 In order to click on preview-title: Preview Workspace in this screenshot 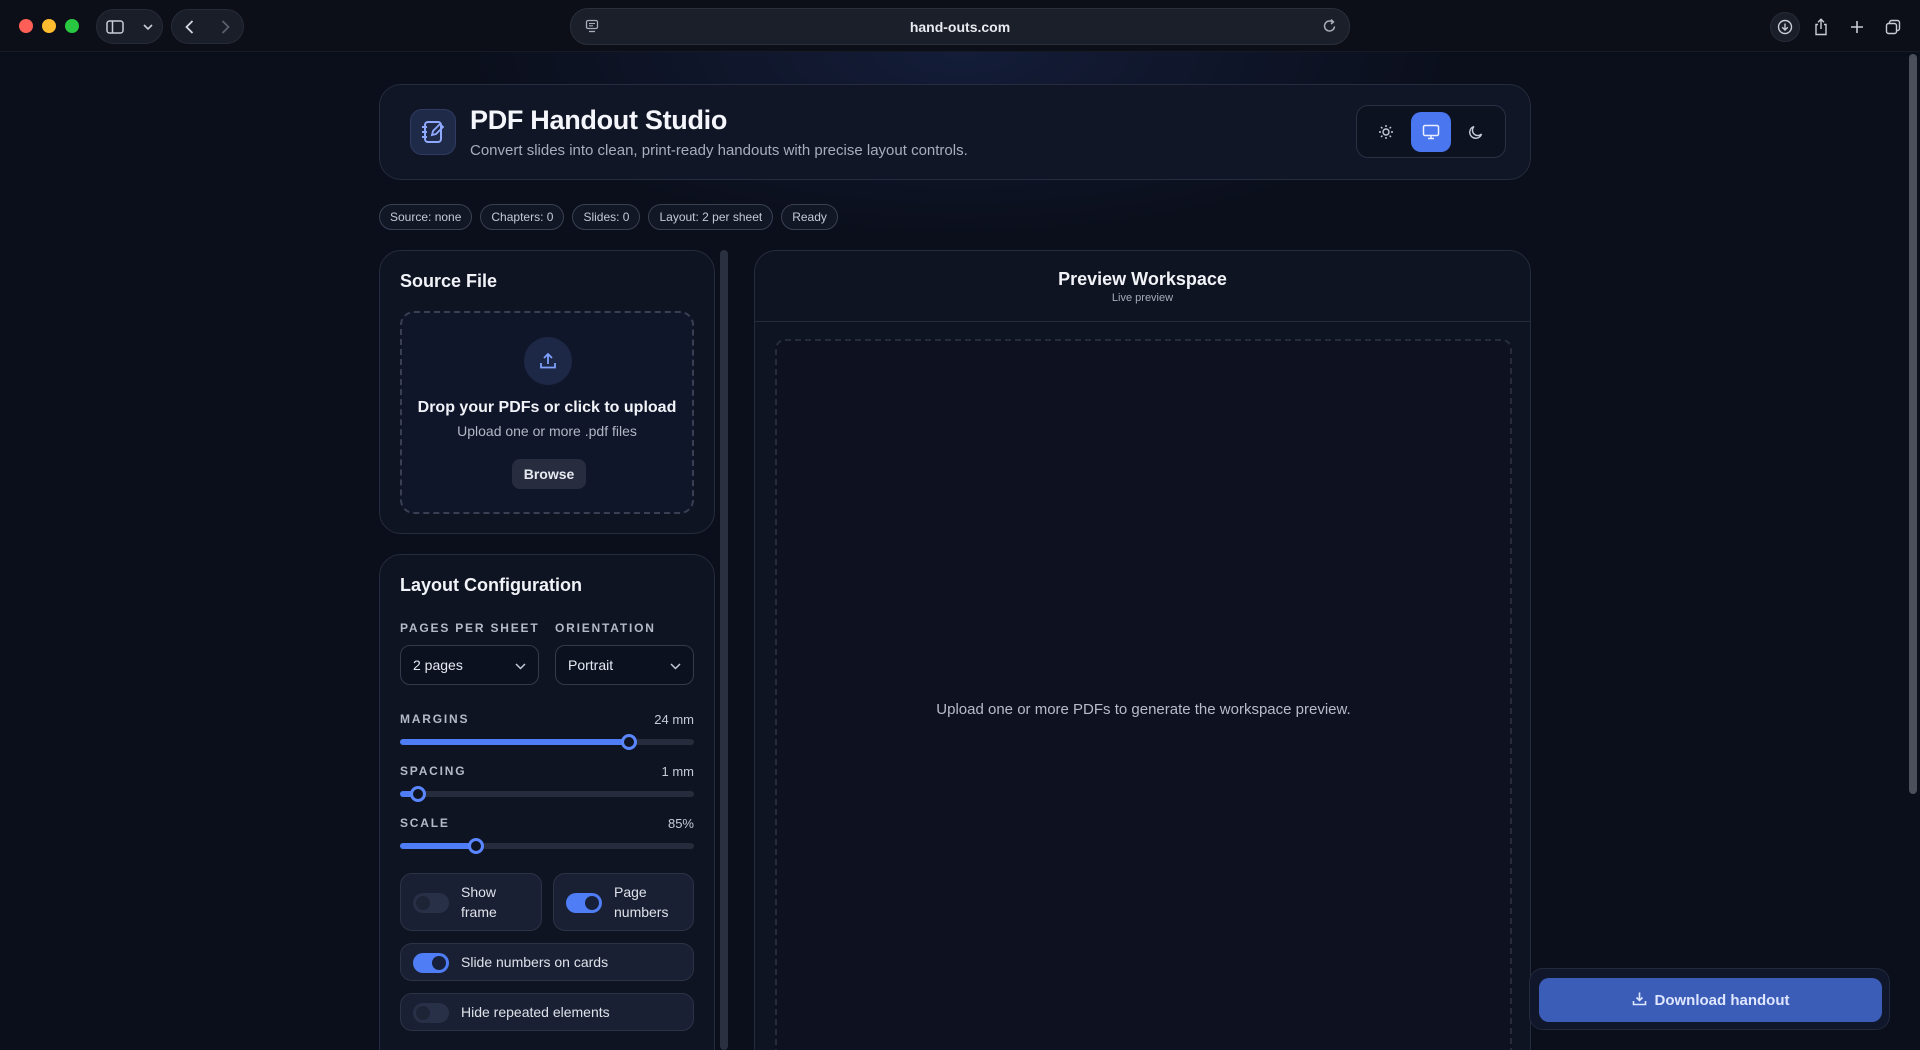, I will do `click(1142, 279)`.